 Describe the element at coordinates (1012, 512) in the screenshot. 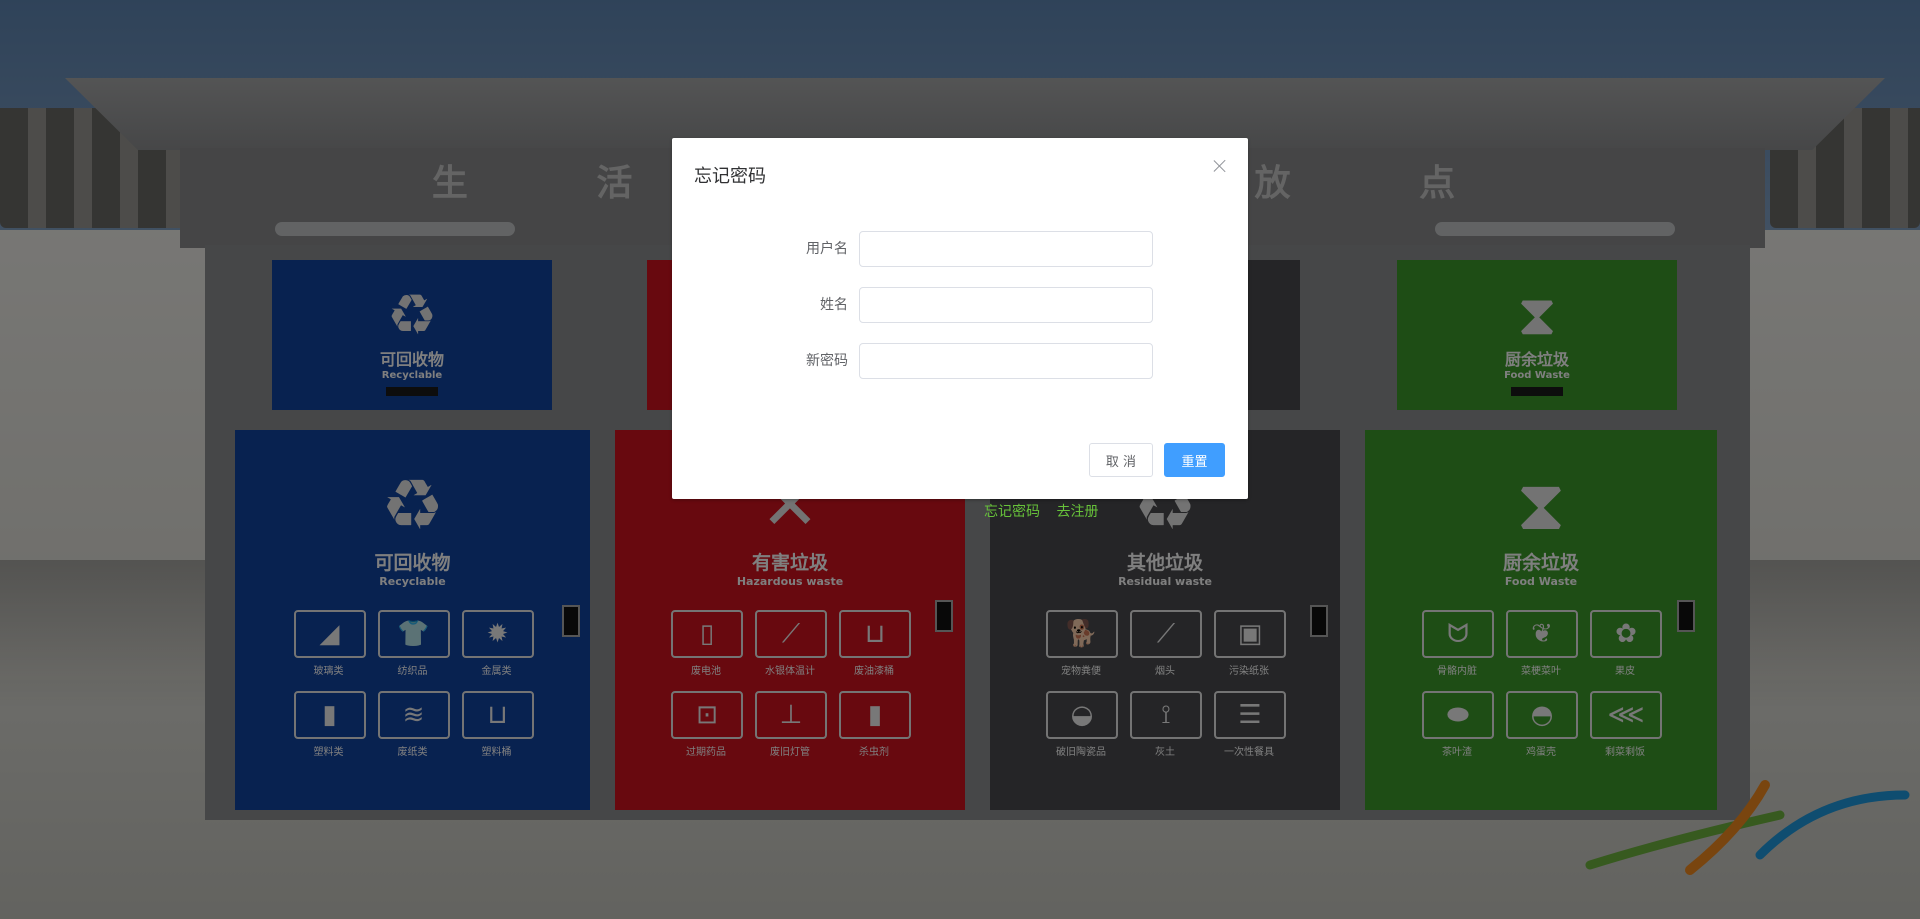

I see `forgot-password-link: 忘记密码` at that location.